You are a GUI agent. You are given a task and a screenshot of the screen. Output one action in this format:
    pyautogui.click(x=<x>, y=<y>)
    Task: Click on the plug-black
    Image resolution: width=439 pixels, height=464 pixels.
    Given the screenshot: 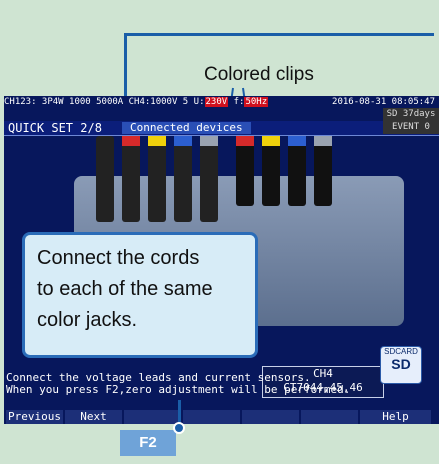 What is the action you would take?
    pyautogui.click(x=105, y=179)
    